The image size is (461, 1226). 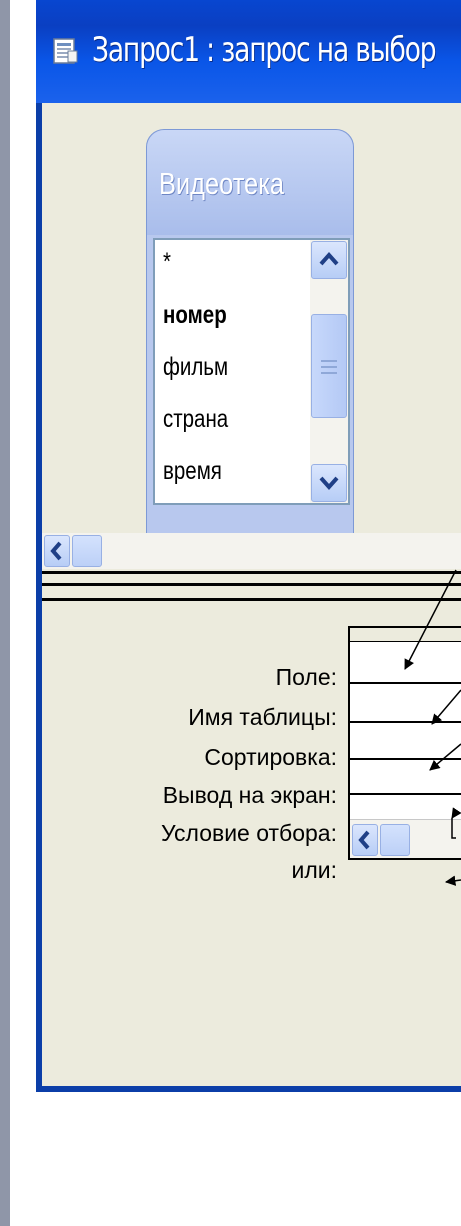 What do you see at coordinates (430, 619) in the screenshot?
I see `arrow-to-field` at bounding box center [430, 619].